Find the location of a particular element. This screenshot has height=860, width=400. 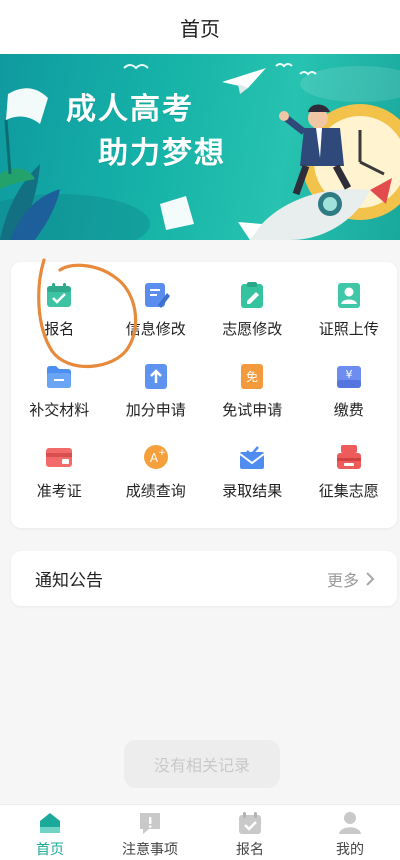

menu-item-solicit-preference: 征集志愿 is located at coordinates (349, 474).